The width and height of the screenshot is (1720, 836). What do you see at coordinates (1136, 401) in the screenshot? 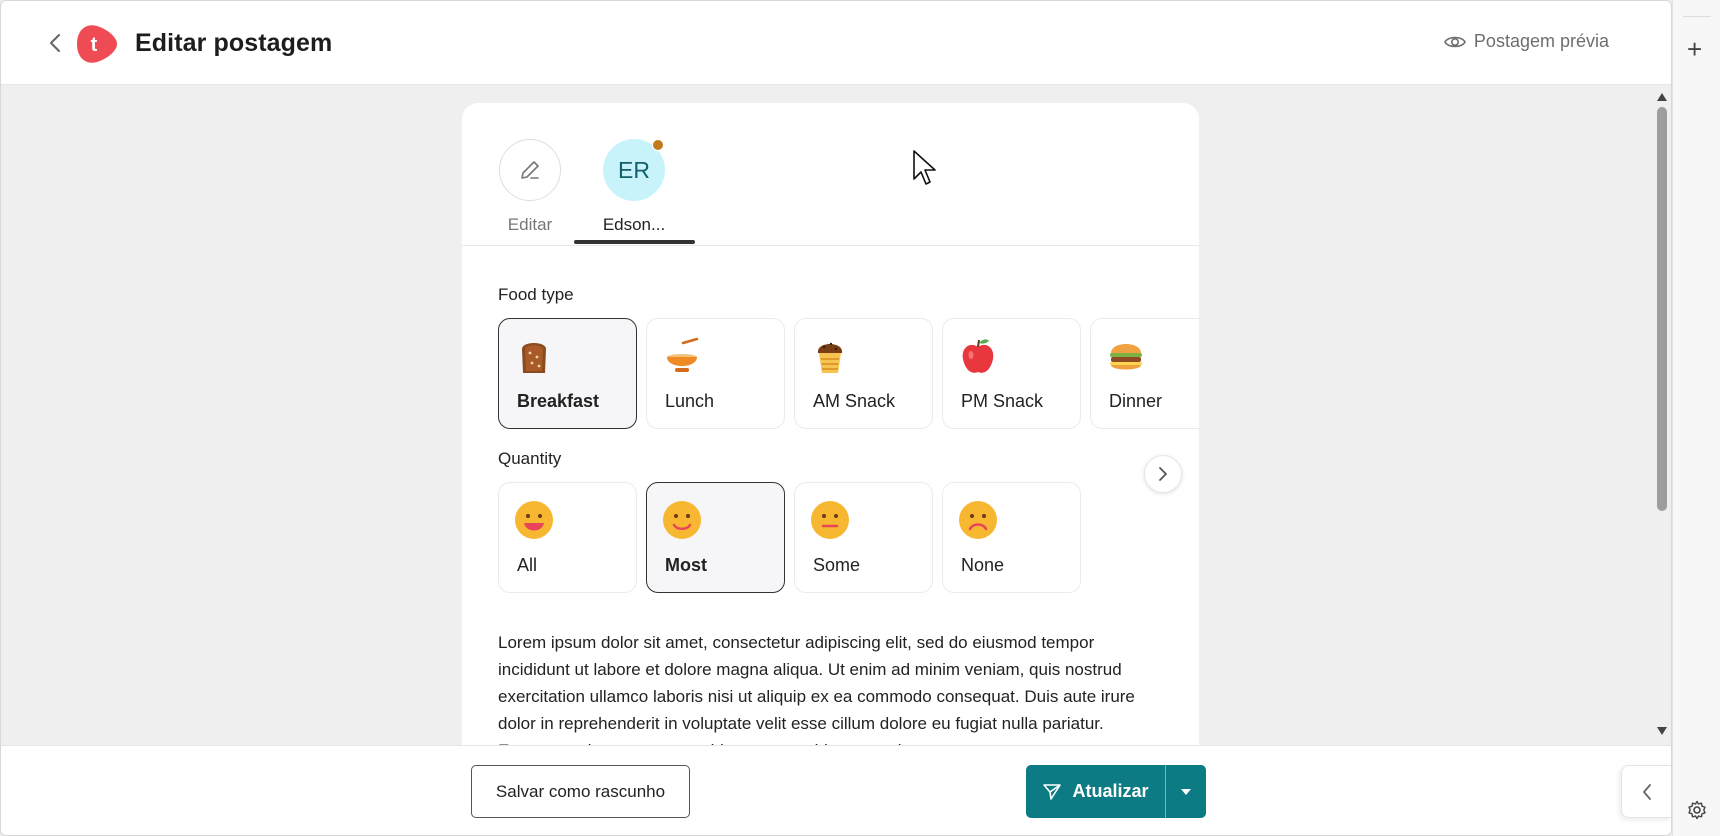
I see `food-option-label: Dinner` at bounding box center [1136, 401].